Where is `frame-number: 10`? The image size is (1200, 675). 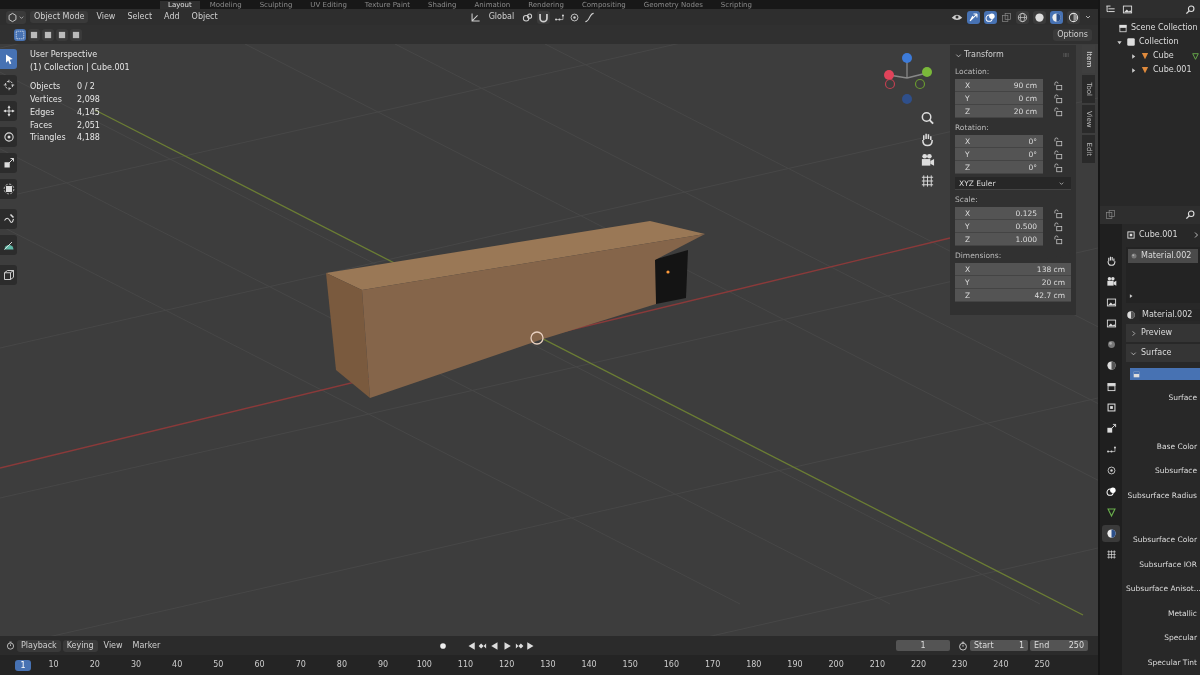
frame-number: 10 is located at coordinates (53, 665).